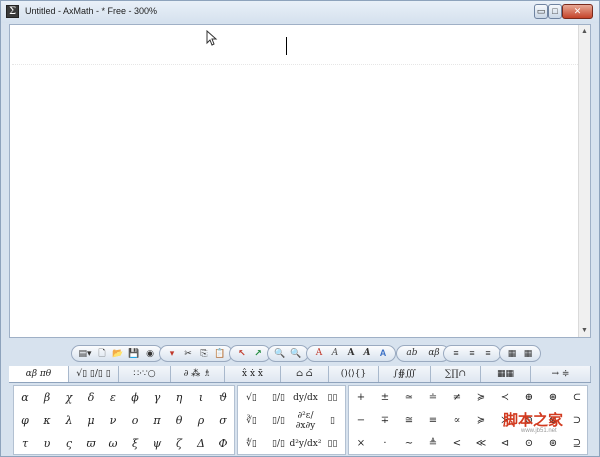 Image resolution: width=600 pixels, height=457 pixels. What do you see at coordinates (433, 420) in the screenshot?
I see `operator-symbol-button: ≡` at bounding box center [433, 420].